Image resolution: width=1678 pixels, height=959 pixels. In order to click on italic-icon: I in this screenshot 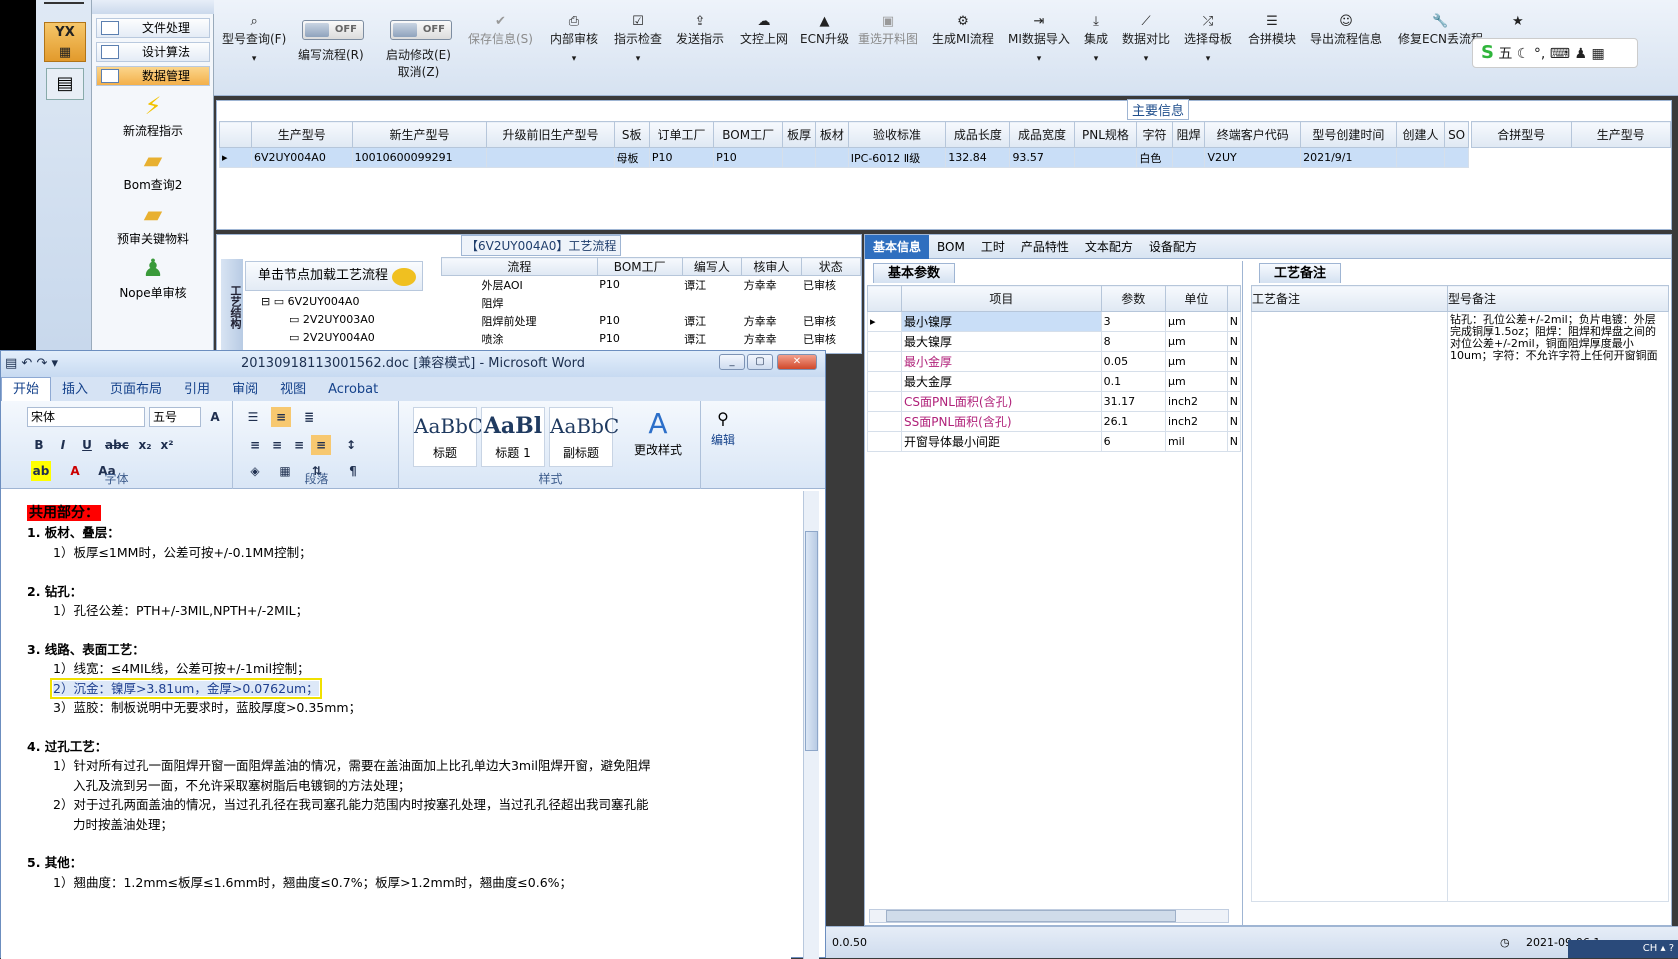, I will do `click(63, 445)`.